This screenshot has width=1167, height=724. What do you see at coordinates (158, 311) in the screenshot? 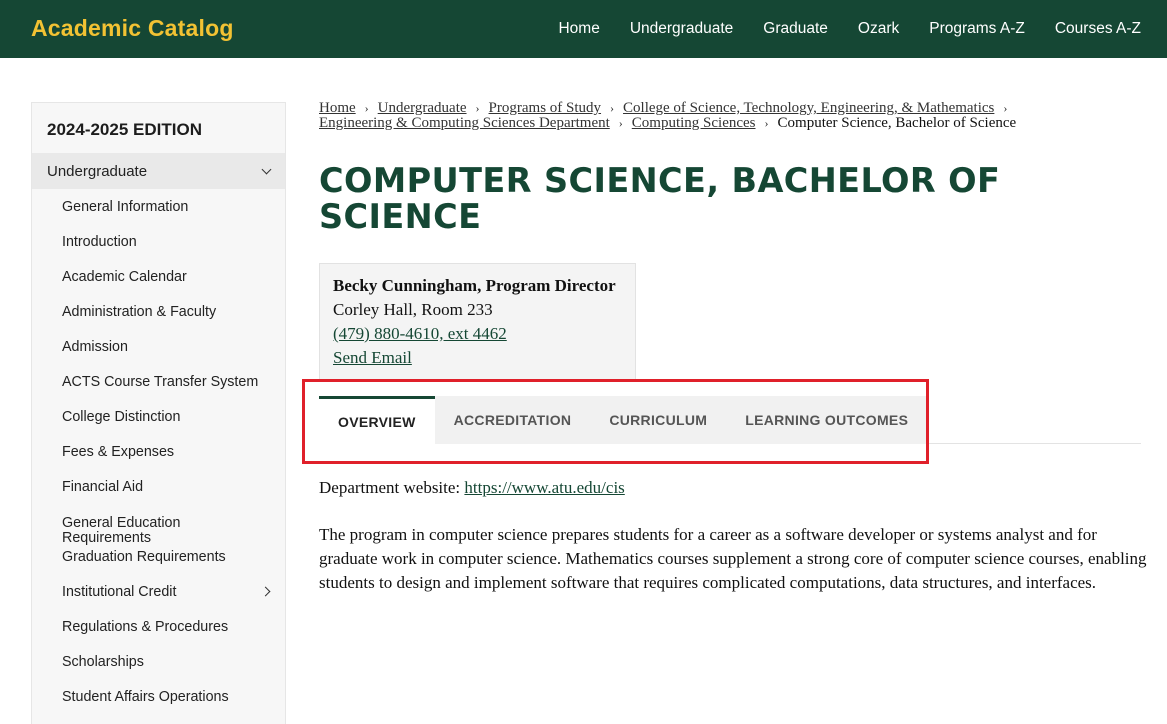
I see `sidebar-item-administration-faculty: Administration & Faculty` at bounding box center [158, 311].